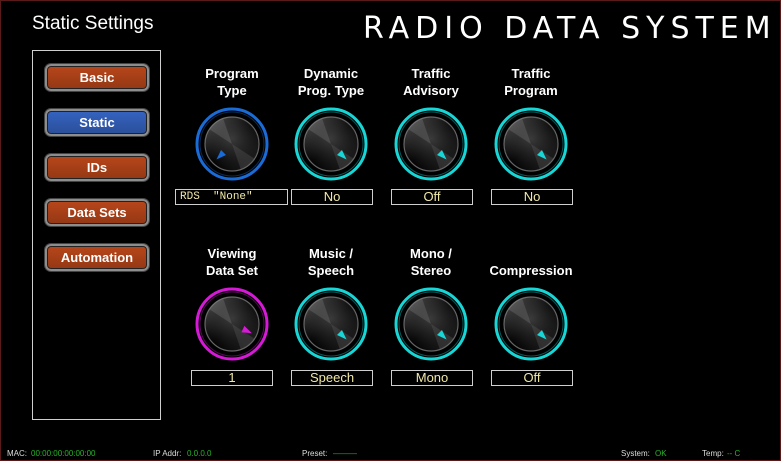 This screenshot has height=461, width=781. Describe the element at coordinates (431, 270) in the screenshot. I see `knob-label-line2: Stereo` at that location.